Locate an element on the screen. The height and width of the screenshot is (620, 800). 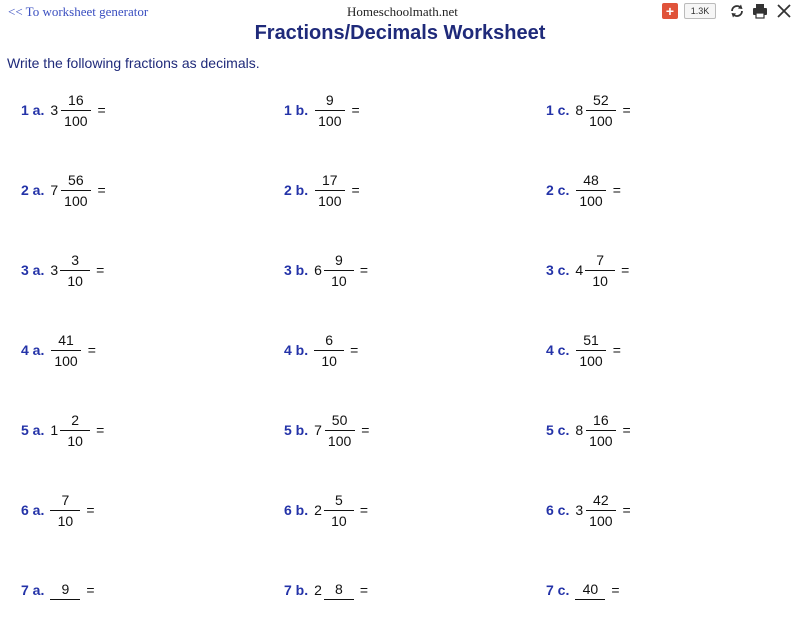
share-count-badge: 1.3K is located at coordinates (700, 11).